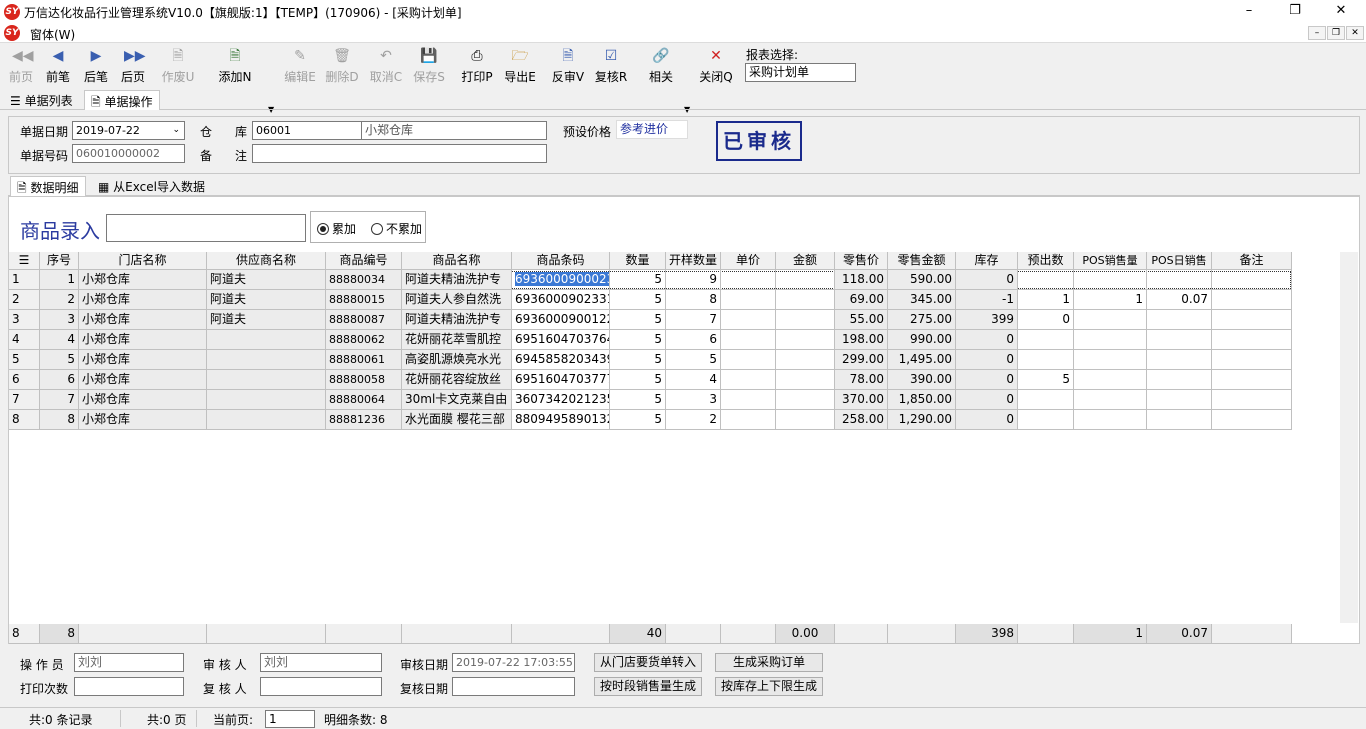 The height and width of the screenshot is (729, 1366). I want to click on mdi-restore-icon: ❐, so click(1336, 33).